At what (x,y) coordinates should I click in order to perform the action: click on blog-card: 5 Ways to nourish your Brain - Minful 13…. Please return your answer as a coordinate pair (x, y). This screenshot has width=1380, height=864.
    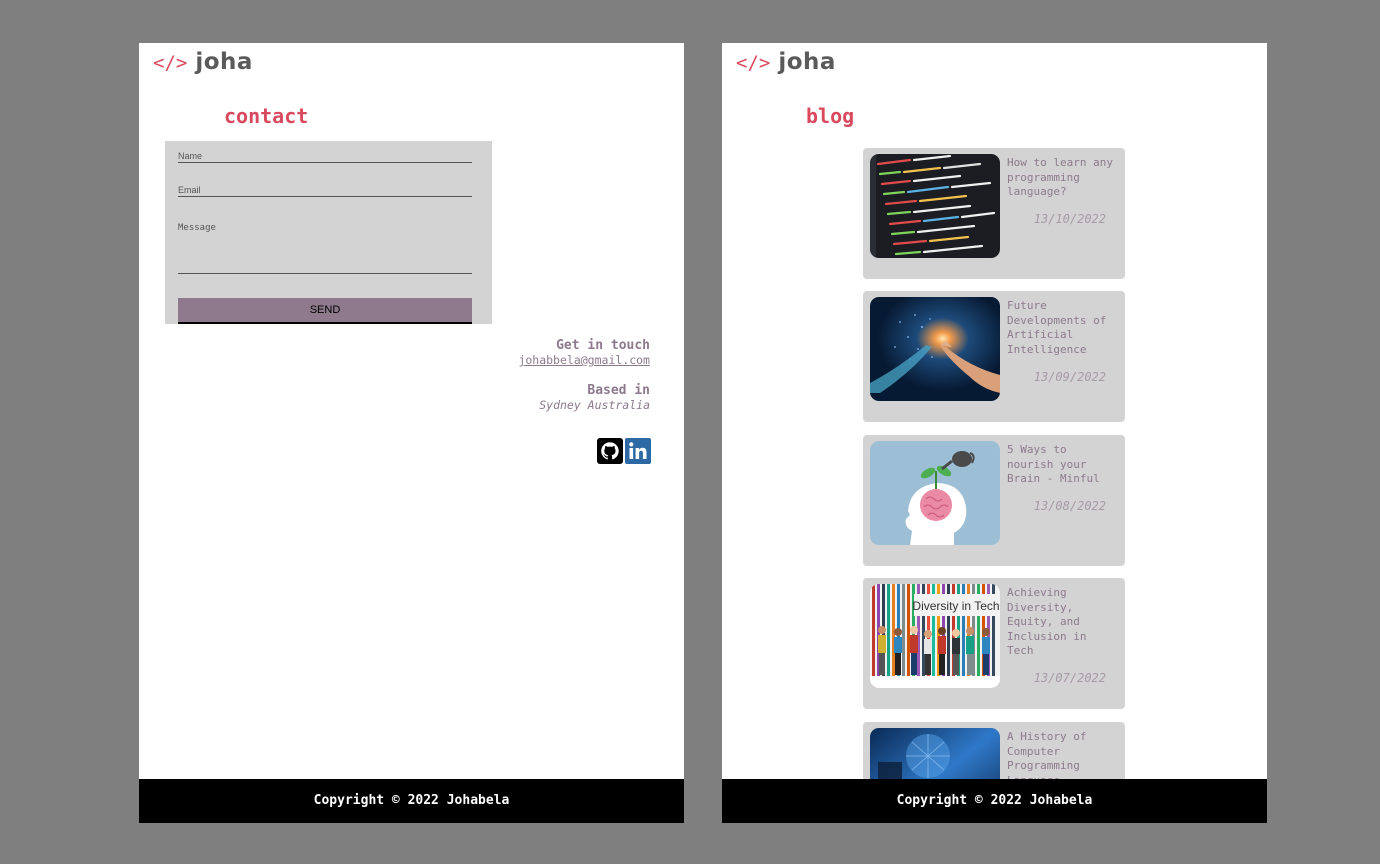
    Looking at the image, I should click on (994, 500).